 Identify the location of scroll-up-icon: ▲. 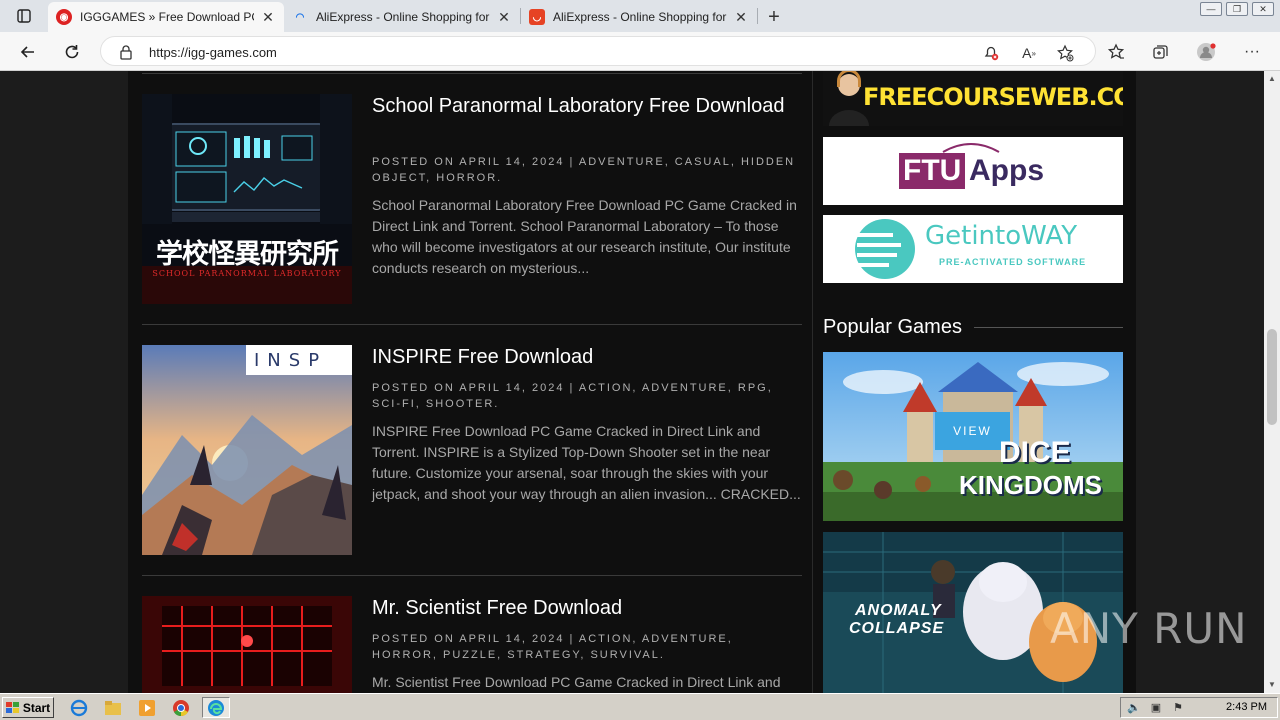
(1272, 79).